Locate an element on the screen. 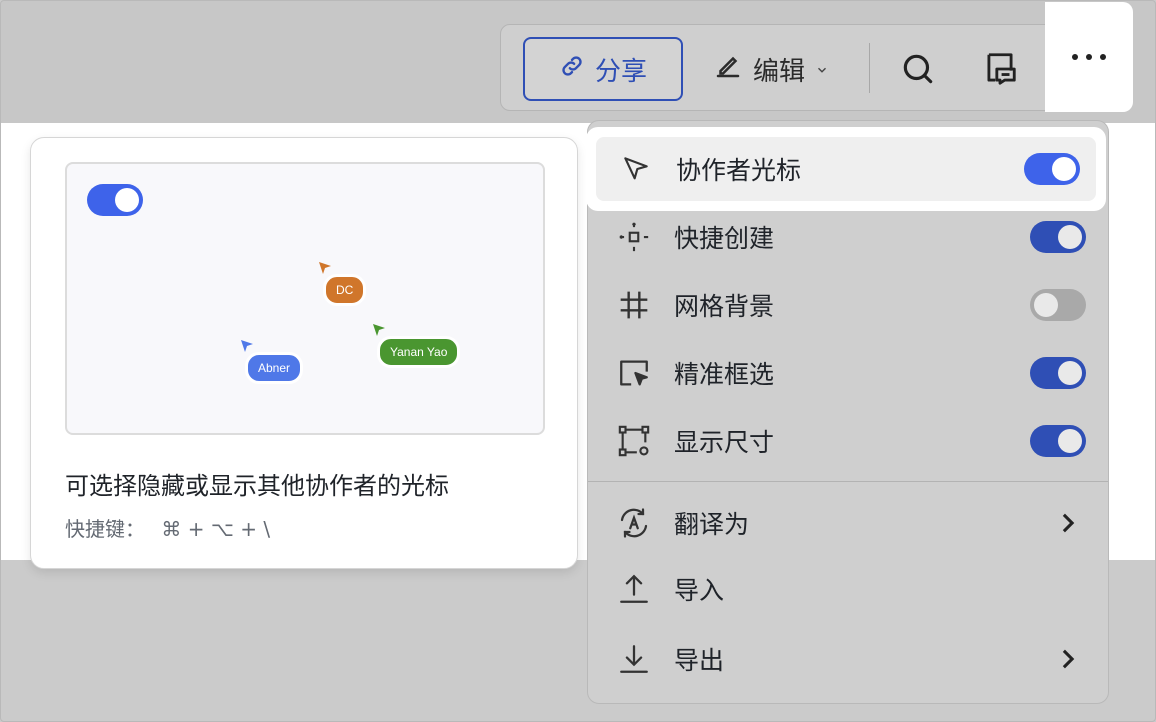 The image size is (1156, 722). dimension-icon is located at coordinates (634, 441).